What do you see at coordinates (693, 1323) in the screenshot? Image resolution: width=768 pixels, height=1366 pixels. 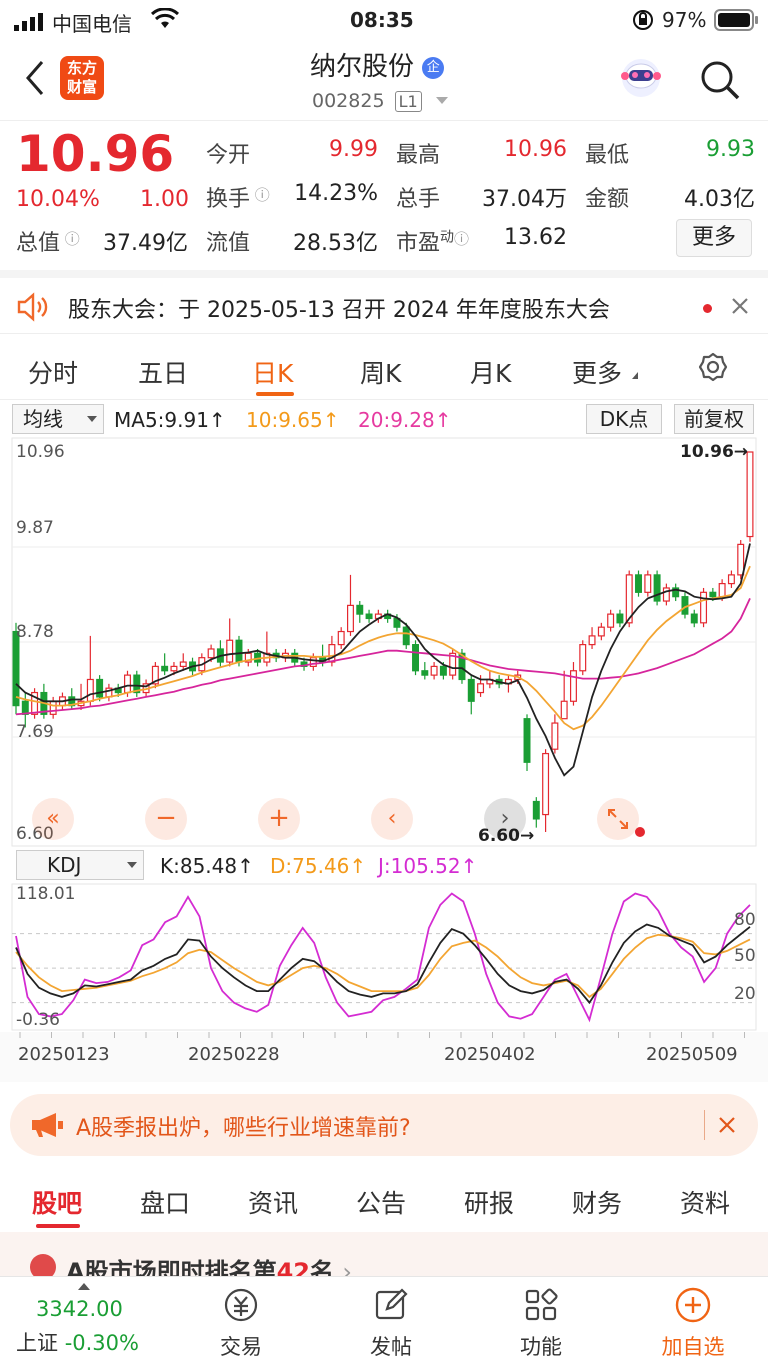 I see `add-watchlist-button: 加自选` at bounding box center [693, 1323].